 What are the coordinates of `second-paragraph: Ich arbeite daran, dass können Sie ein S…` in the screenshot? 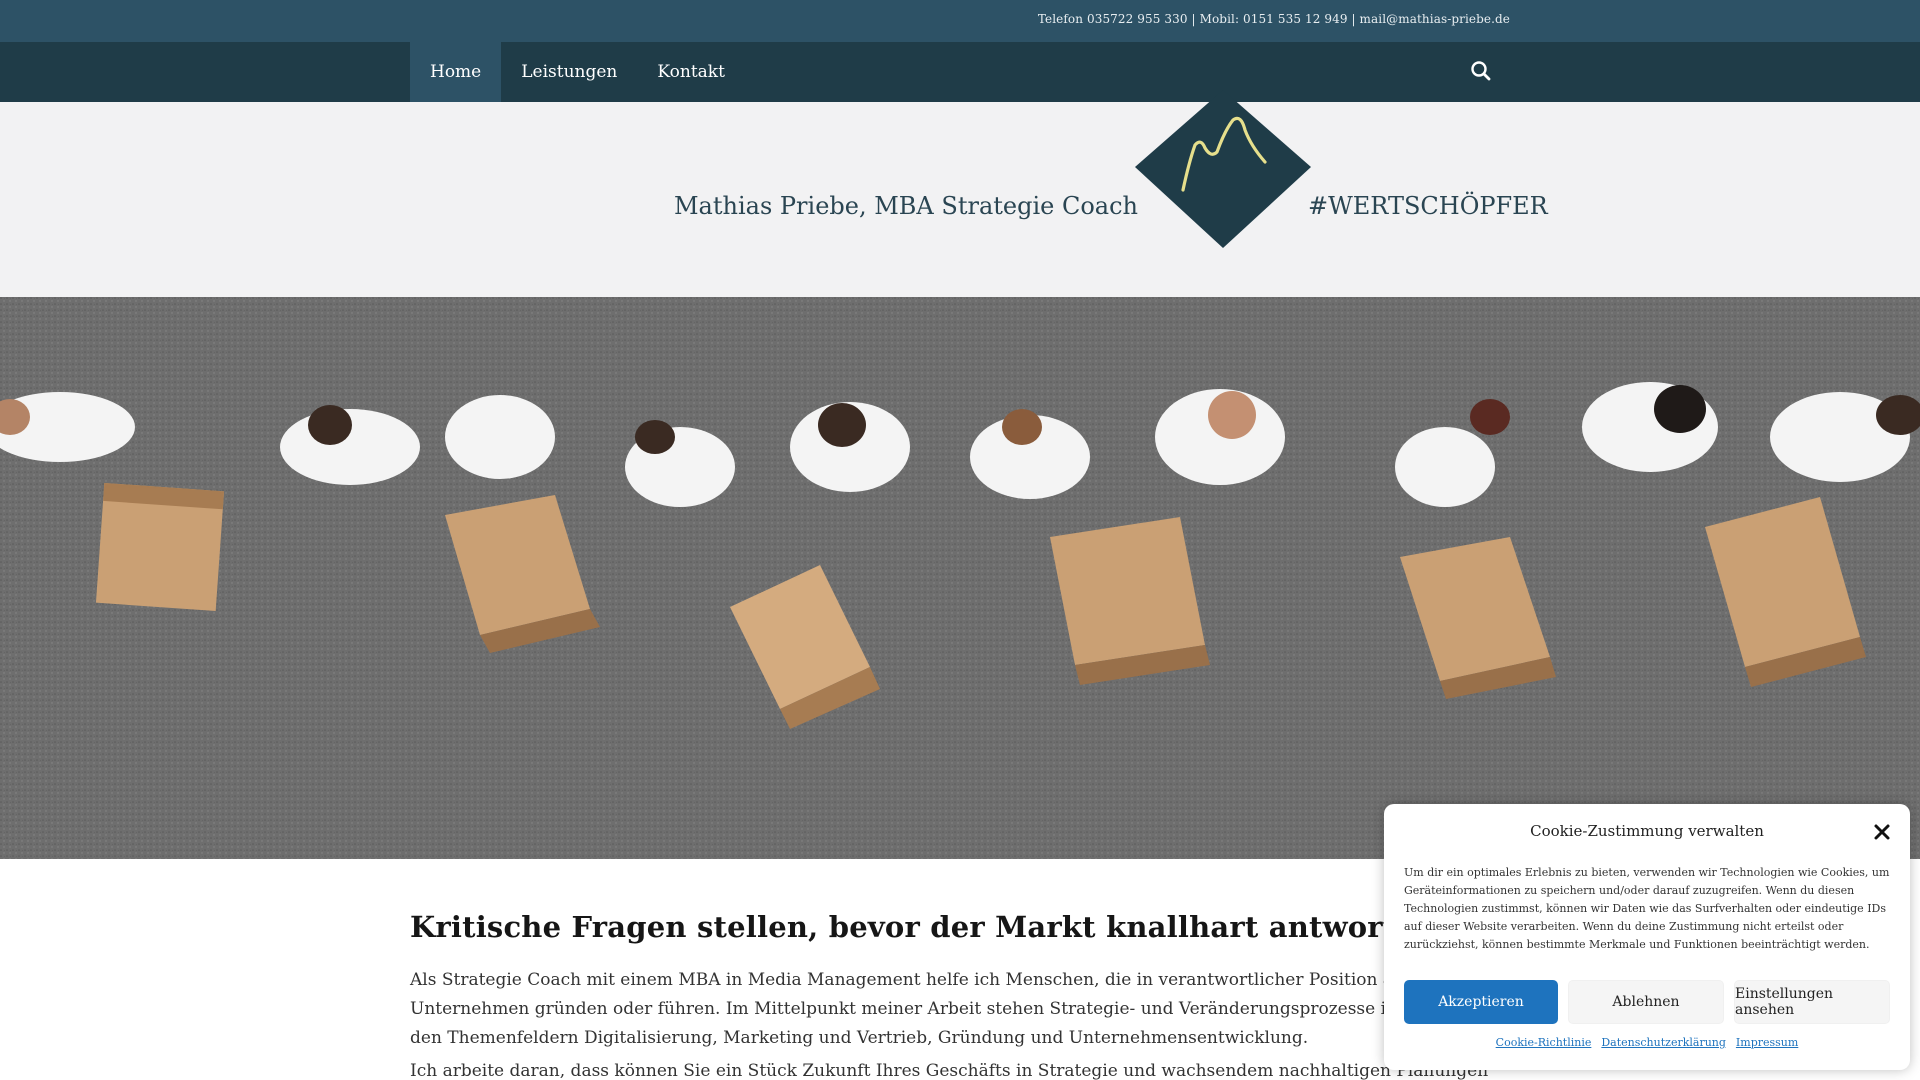 It's located at (949, 1070).